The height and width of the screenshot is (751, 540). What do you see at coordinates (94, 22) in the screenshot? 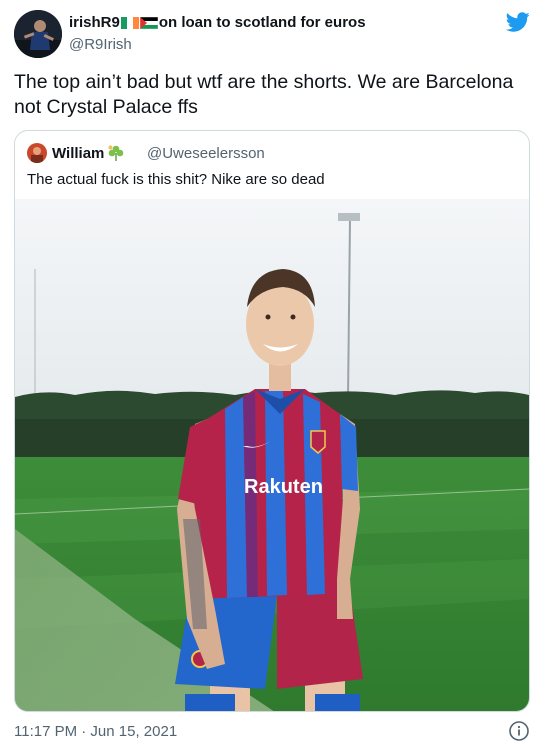
I see `author-name-text: irishR9` at bounding box center [94, 22].